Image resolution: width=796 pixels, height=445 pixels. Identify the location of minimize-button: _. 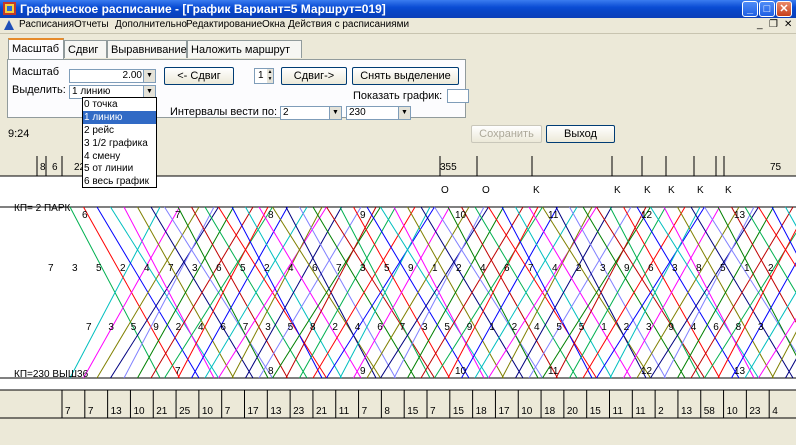
(750, 9).